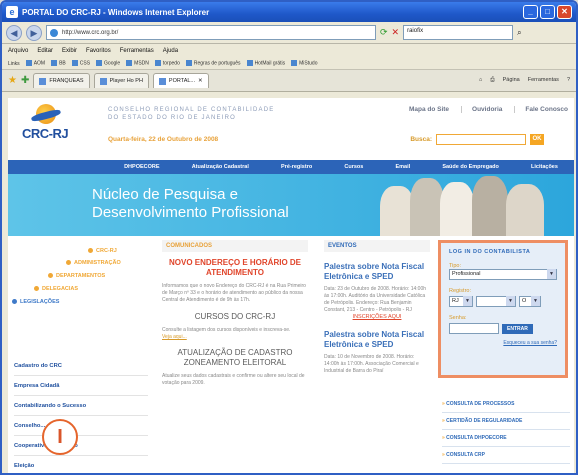 This screenshot has width=578, height=475. What do you see at coordinates (458, 32) in the screenshot?
I see `search-input: raiofix` at bounding box center [458, 32].